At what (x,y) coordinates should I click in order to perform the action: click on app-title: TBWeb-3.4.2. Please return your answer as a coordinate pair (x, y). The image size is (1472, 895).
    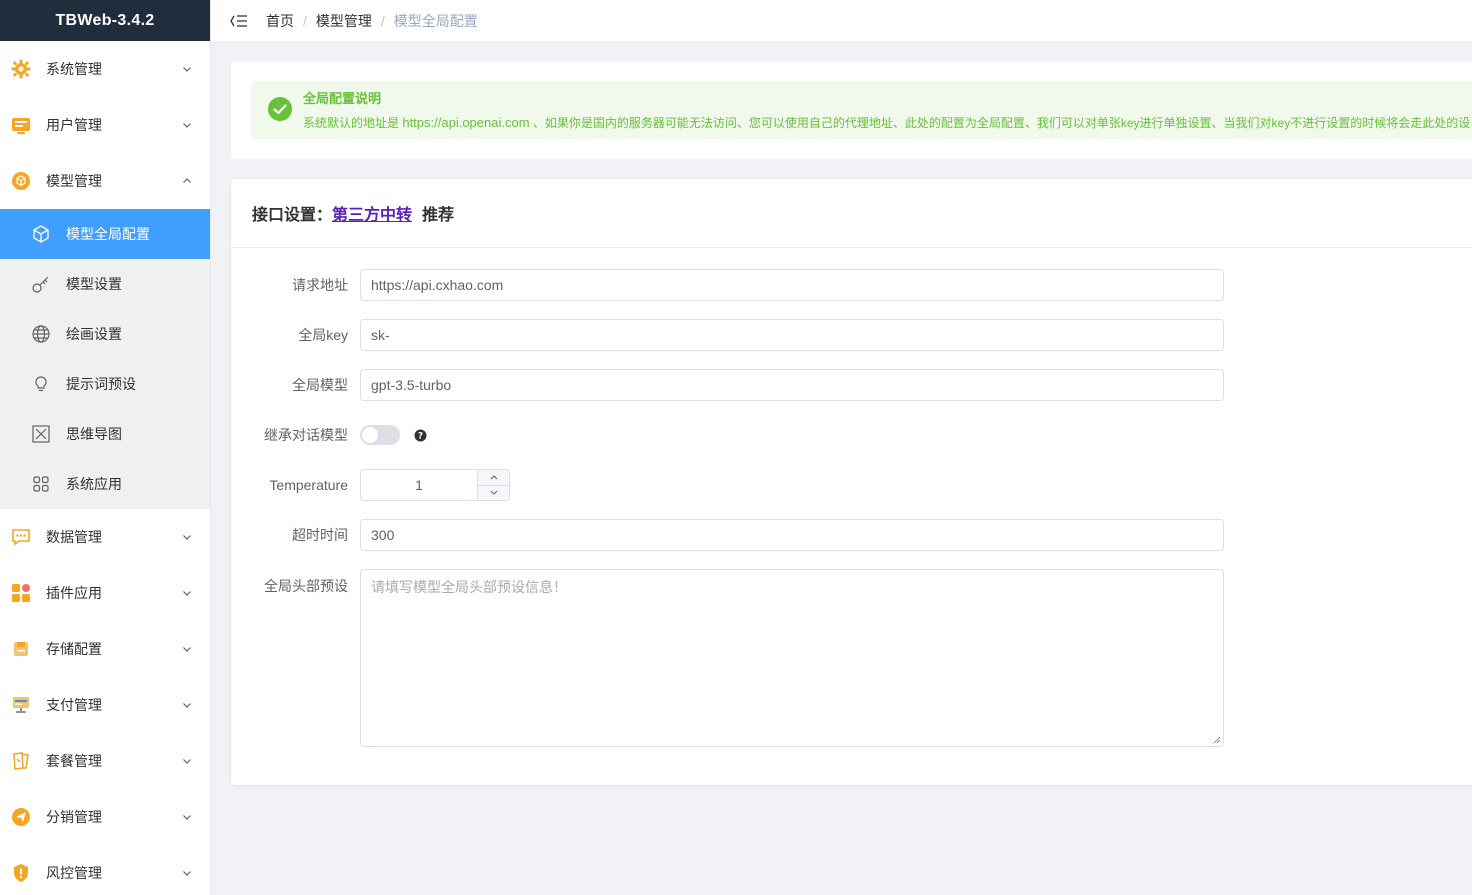
    Looking at the image, I should click on (105, 20).